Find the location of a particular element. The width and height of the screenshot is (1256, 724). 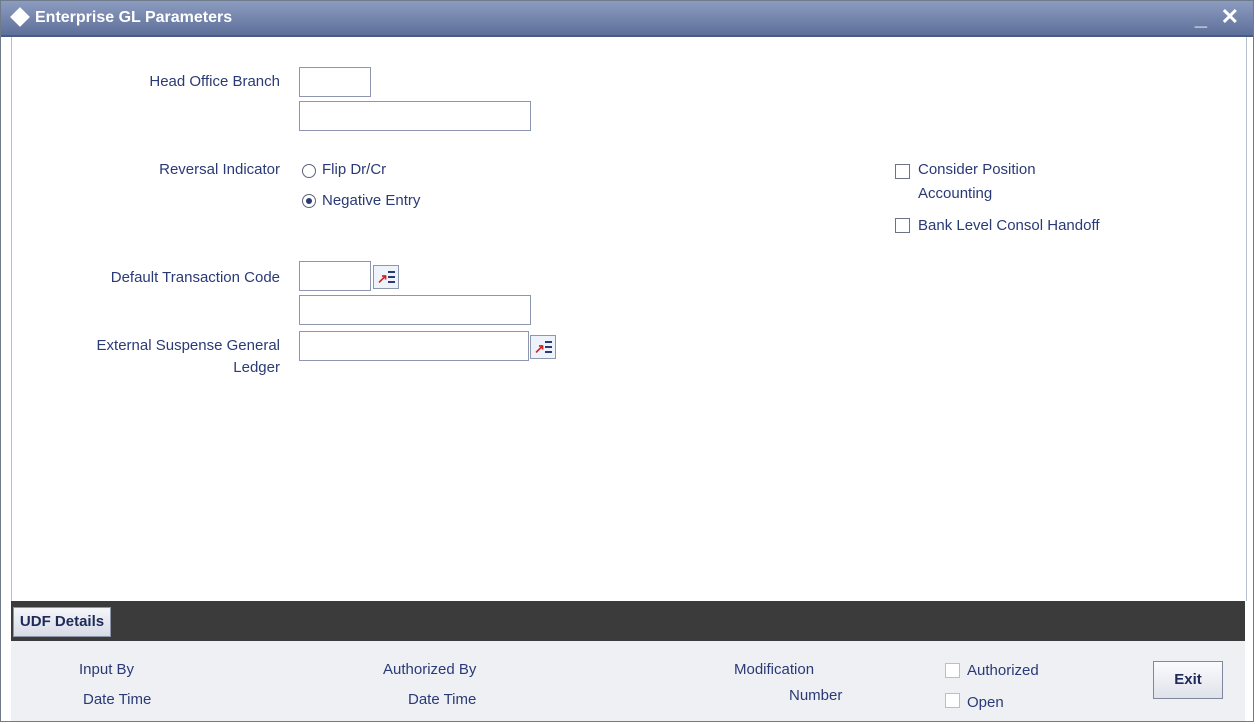

flip-dr-cr-label: Flip Dr/Cr is located at coordinates (354, 169).